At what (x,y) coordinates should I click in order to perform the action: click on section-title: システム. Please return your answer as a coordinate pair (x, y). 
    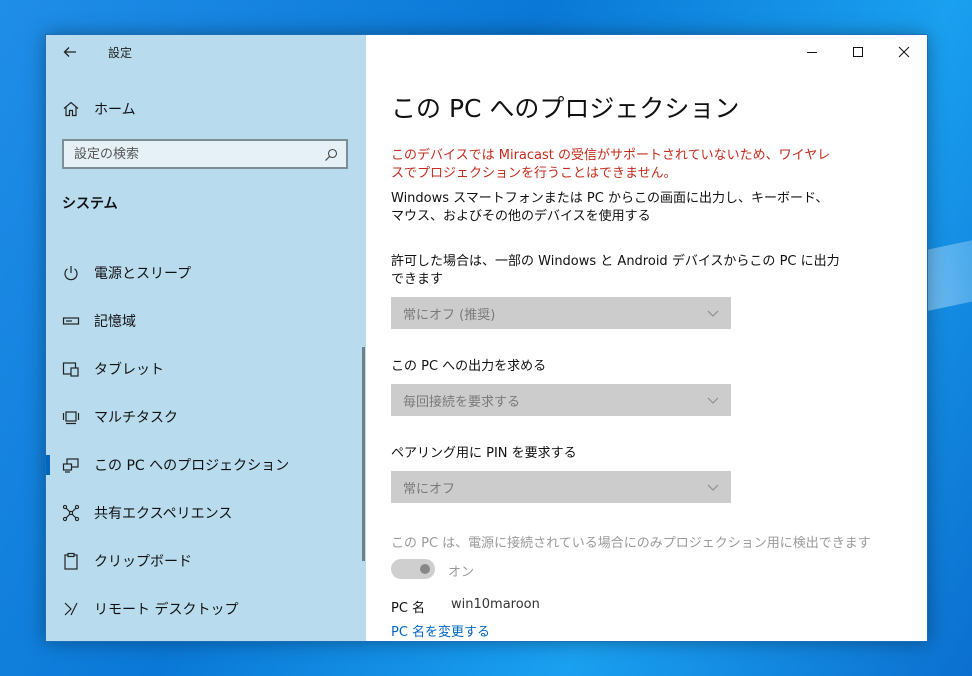
    Looking at the image, I should click on (90, 204).